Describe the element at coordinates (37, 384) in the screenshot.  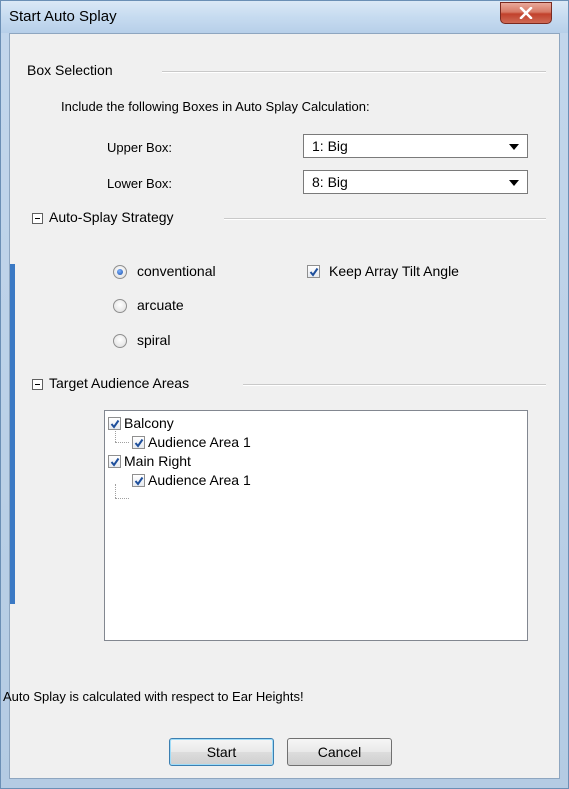
I see `audience-collapse-icon` at that location.